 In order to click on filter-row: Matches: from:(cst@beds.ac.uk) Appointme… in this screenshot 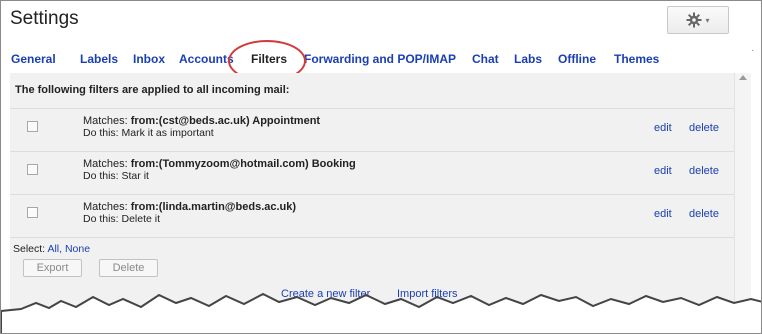, I will do `click(372, 126)`.